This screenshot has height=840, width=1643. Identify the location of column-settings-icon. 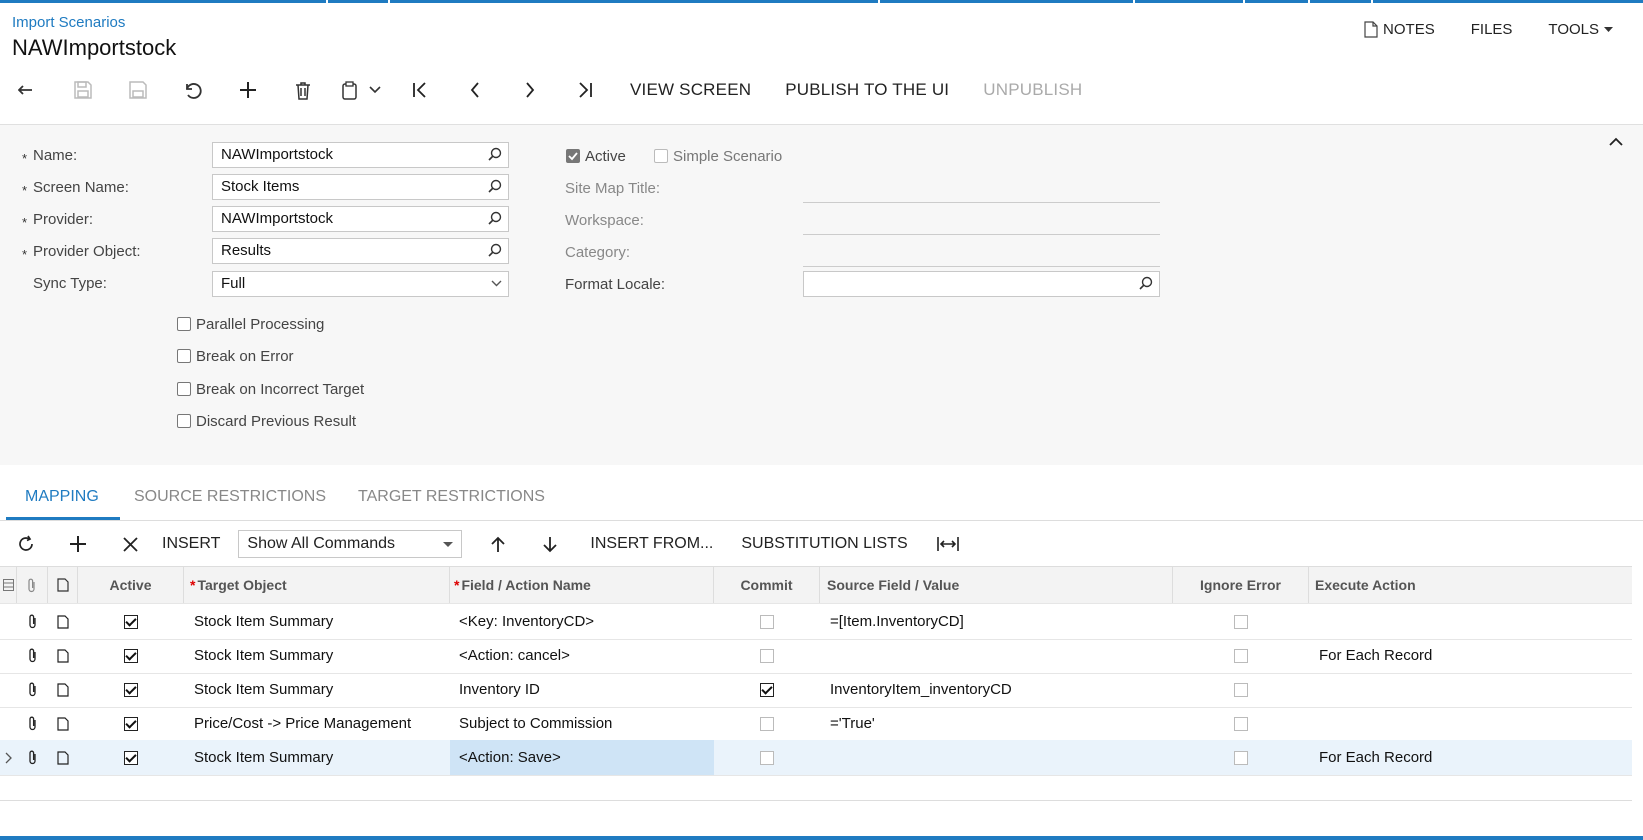
(8, 585).